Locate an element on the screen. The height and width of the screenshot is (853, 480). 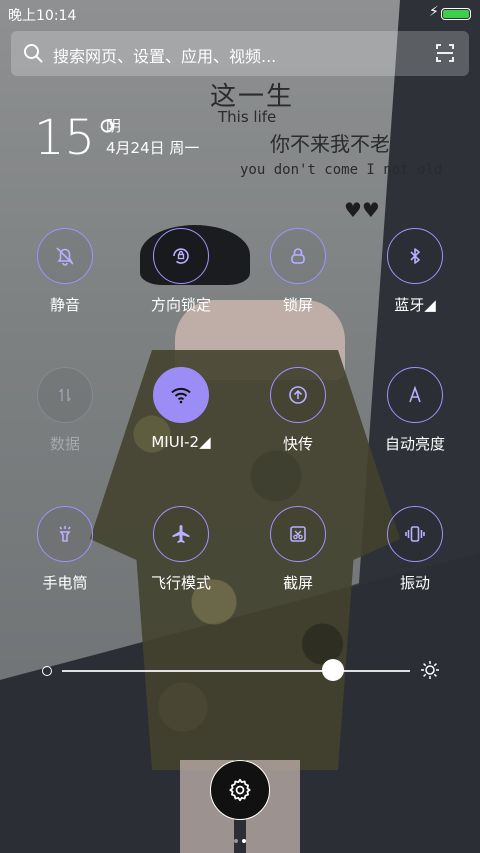
toggle-quick-transfer: 快传 is located at coordinates (298, 417).